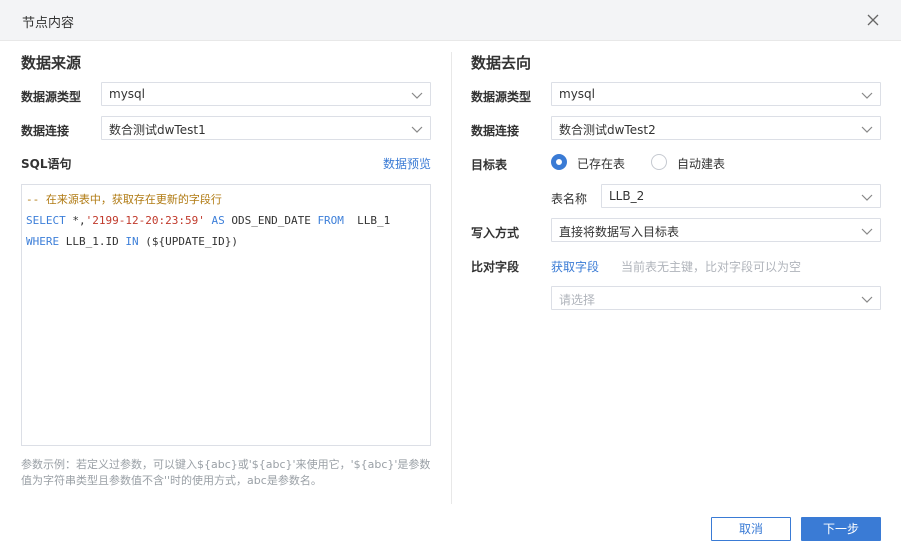 Image resolution: width=901 pixels, height=551 pixels. Describe the element at coordinates (701, 163) in the screenshot. I see `radio-auto-label: 自动建表` at that location.